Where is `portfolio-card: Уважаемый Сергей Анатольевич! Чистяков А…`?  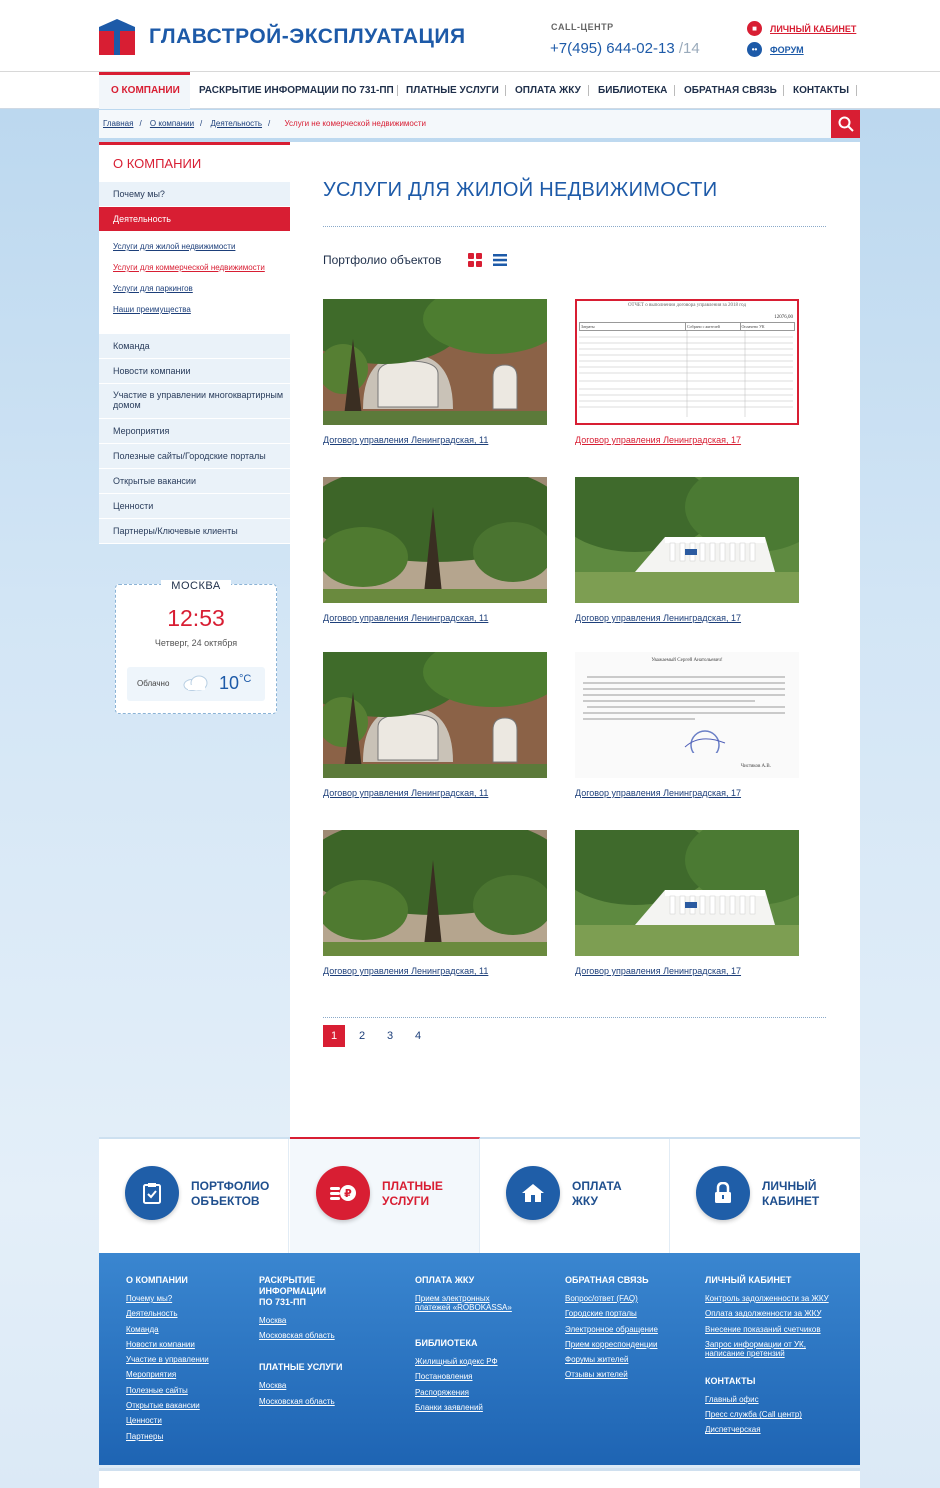 portfolio-card: Уважаемый Сергей Анатольевич! Чистяков А… is located at coordinates (687, 725).